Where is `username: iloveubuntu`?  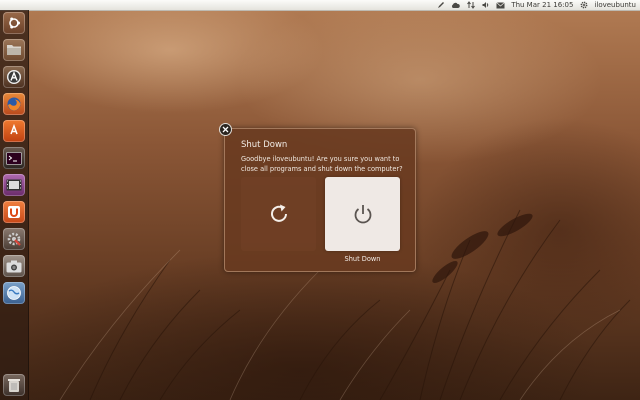
username: iloveubuntu is located at coordinates (615, 5).